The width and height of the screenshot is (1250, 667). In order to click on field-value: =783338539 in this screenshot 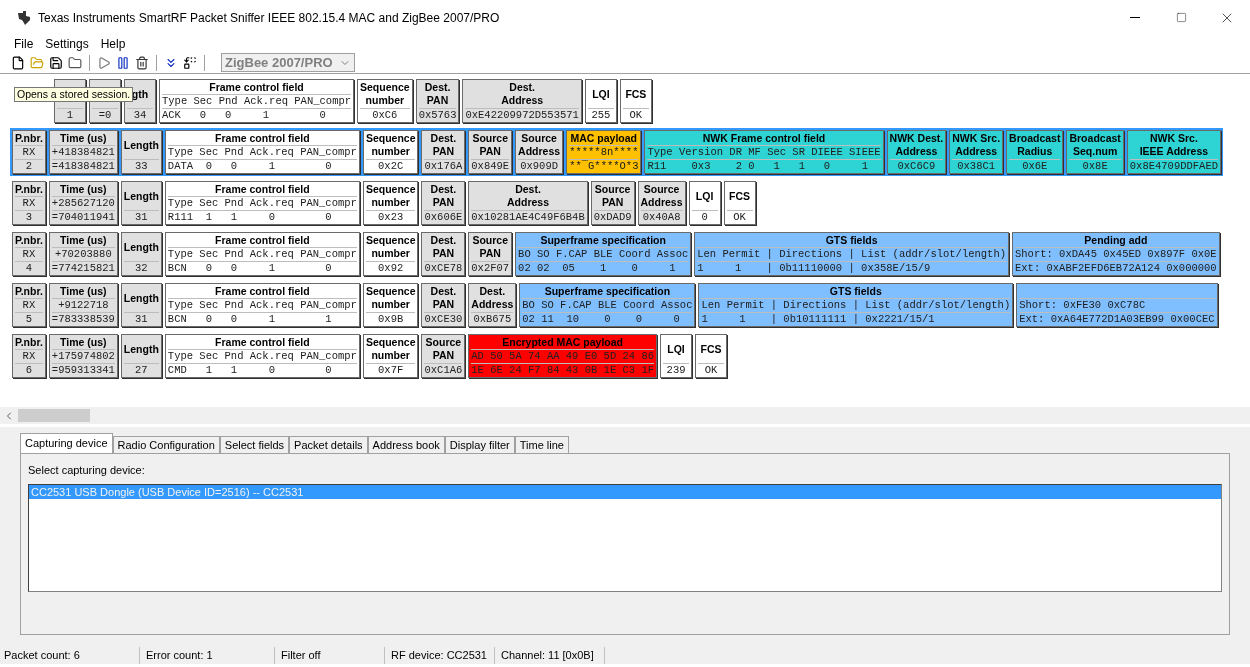, I will do `click(83, 319)`.